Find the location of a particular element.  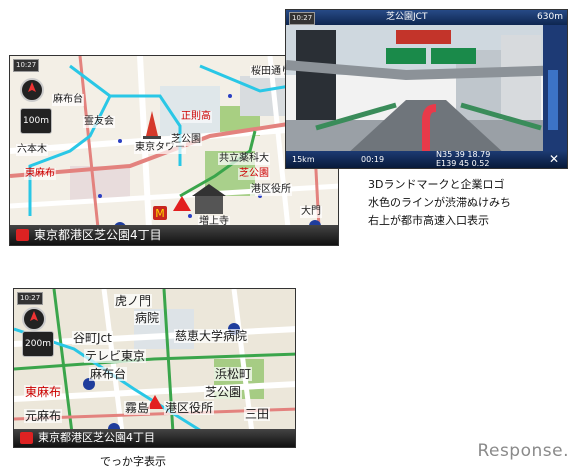

map-label: 霊友会 is located at coordinates (99, 122).